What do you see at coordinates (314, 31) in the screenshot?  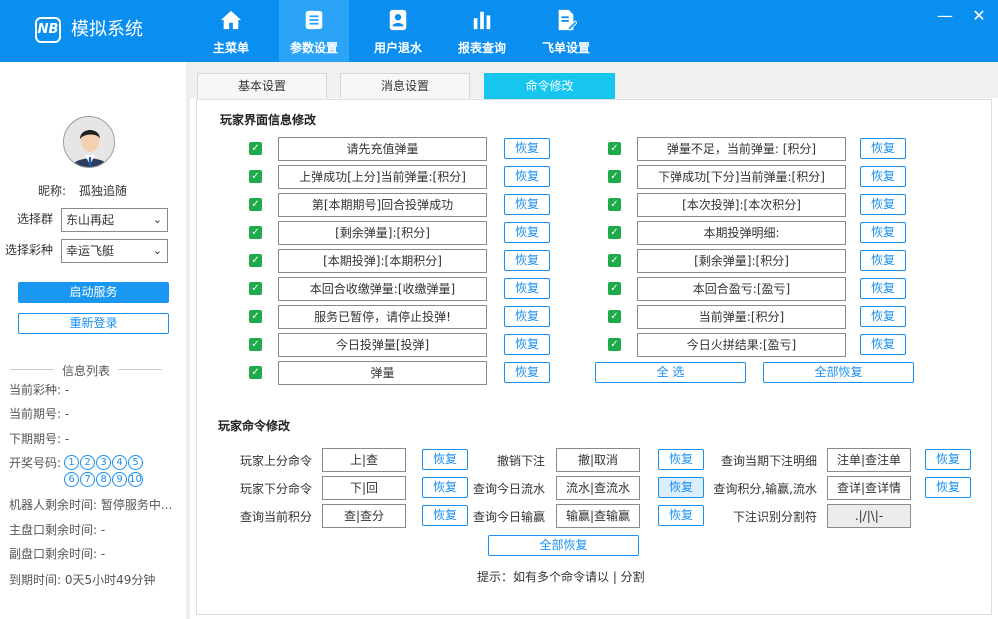 I see `nav-params: 参数设置` at bounding box center [314, 31].